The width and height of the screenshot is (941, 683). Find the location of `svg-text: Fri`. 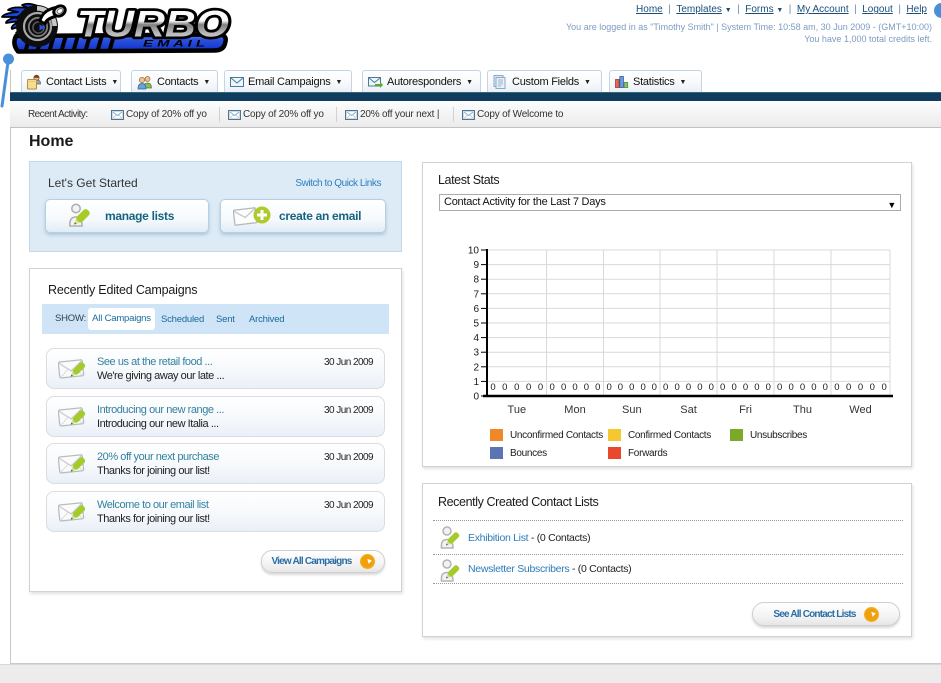

svg-text: Fri is located at coordinates (745, 410).